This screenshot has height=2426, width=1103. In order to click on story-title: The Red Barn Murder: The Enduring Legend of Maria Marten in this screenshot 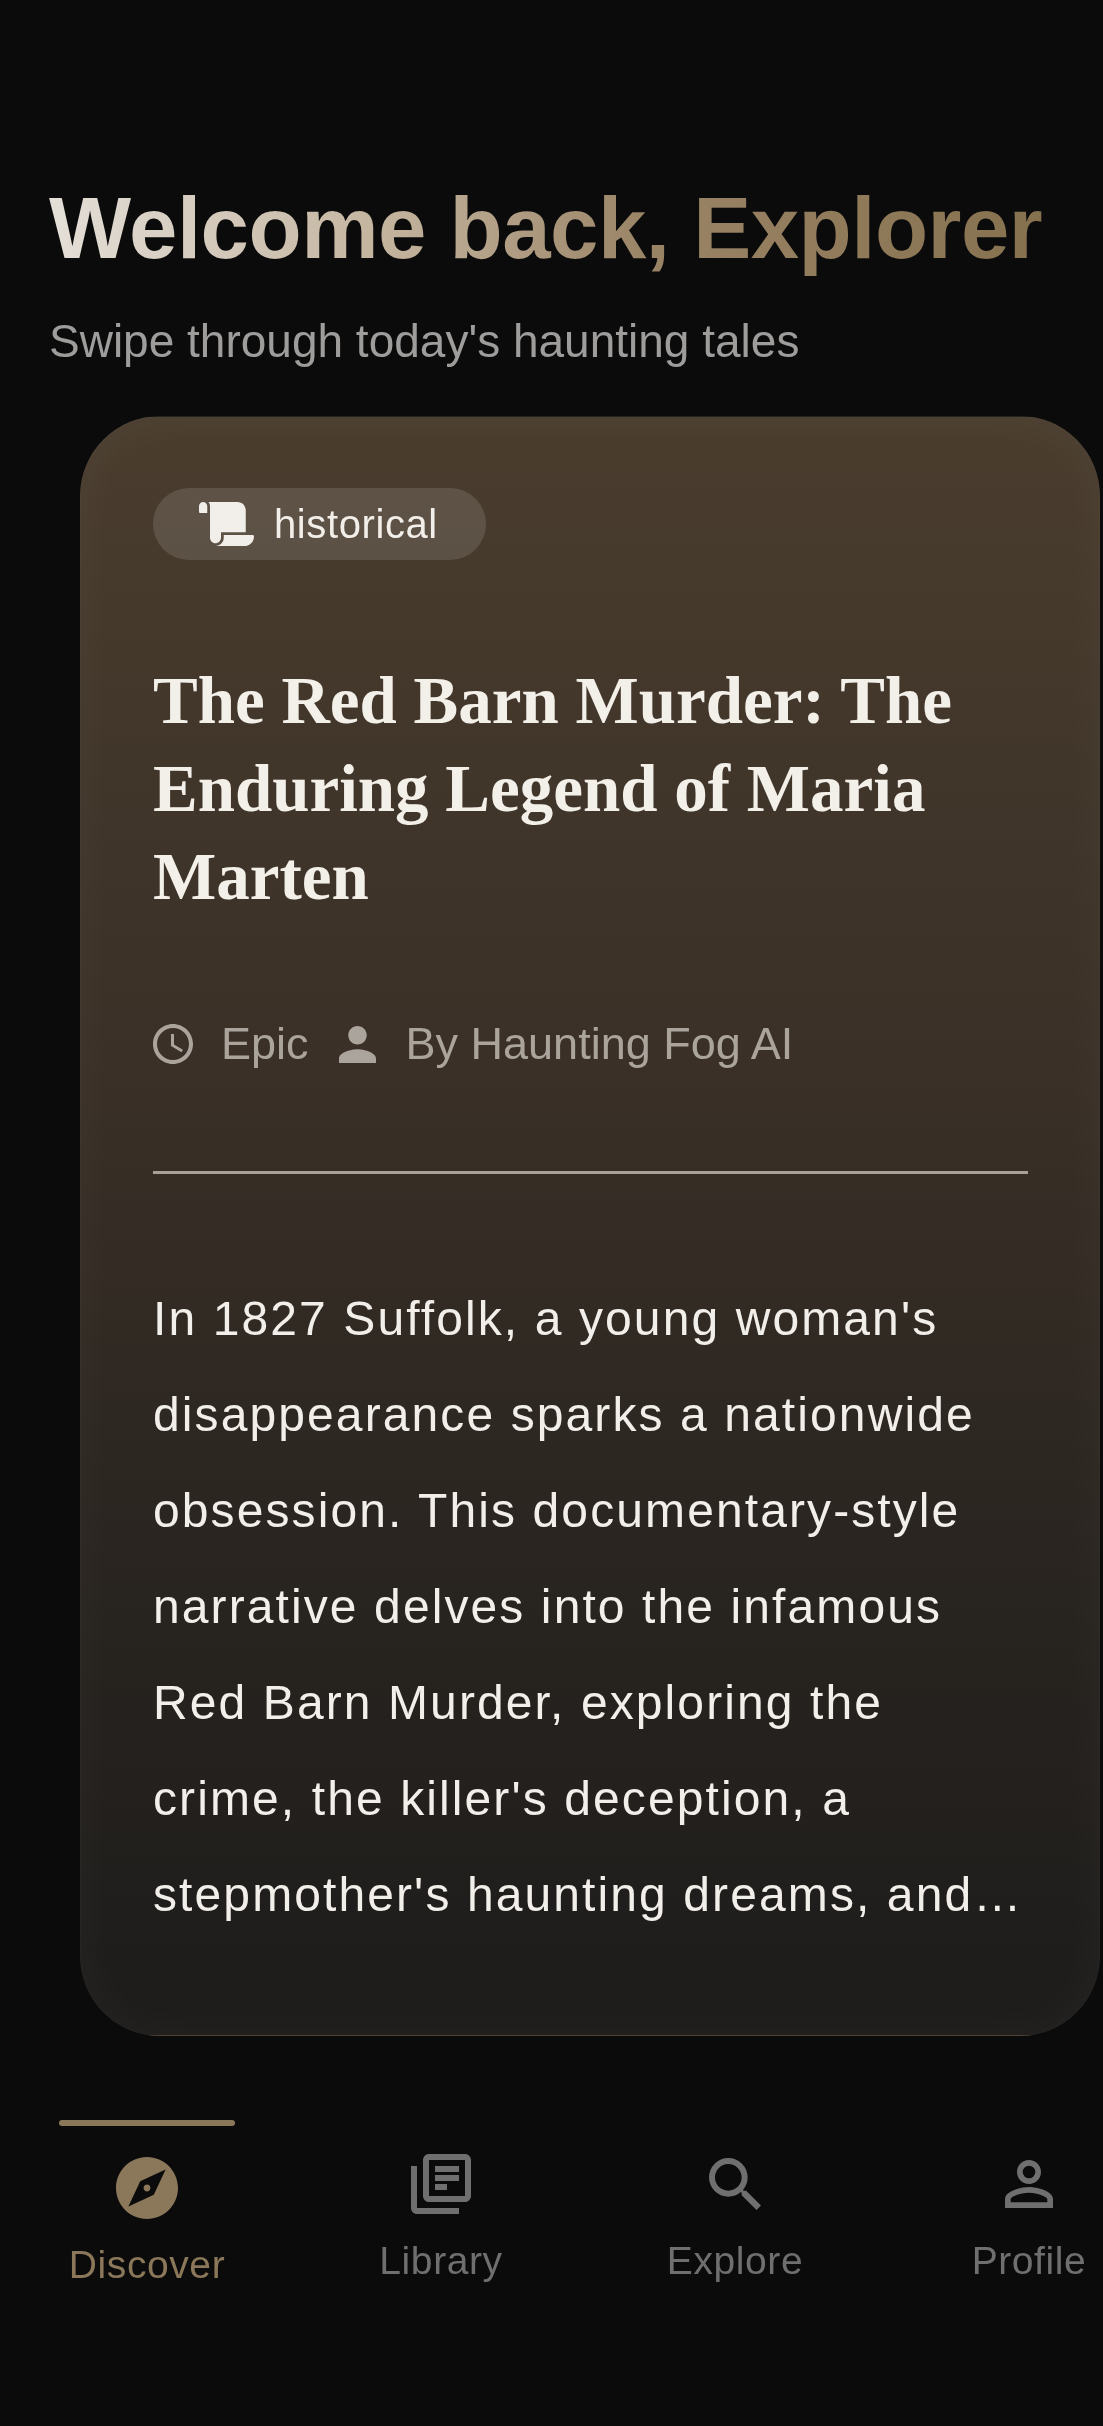, I will do `click(553, 788)`.